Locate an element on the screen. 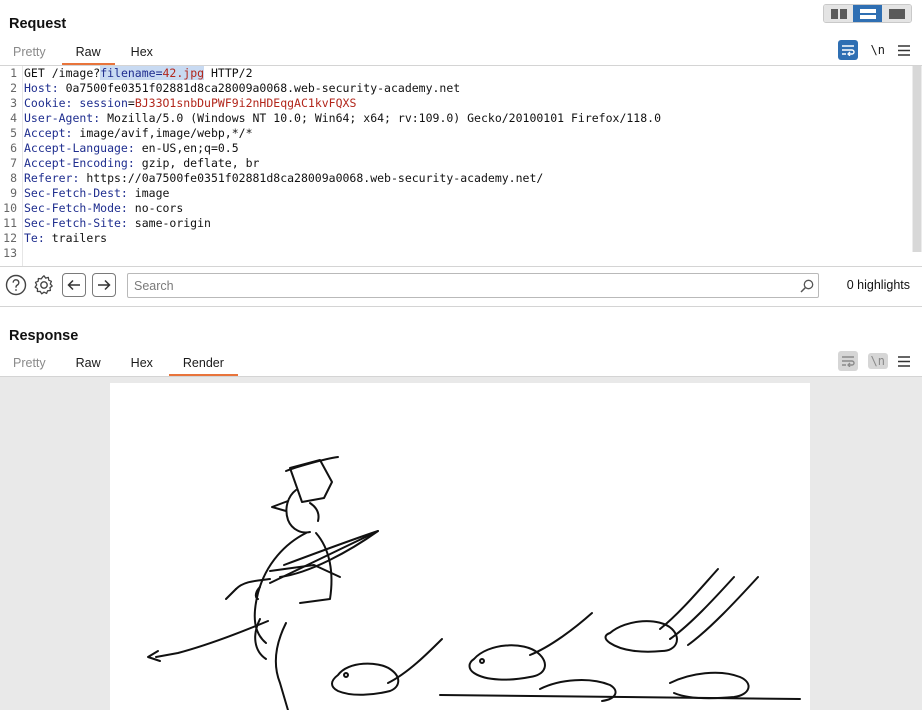 This screenshot has width=922, height=710. gear-icon is located at coordinates (44, 285).